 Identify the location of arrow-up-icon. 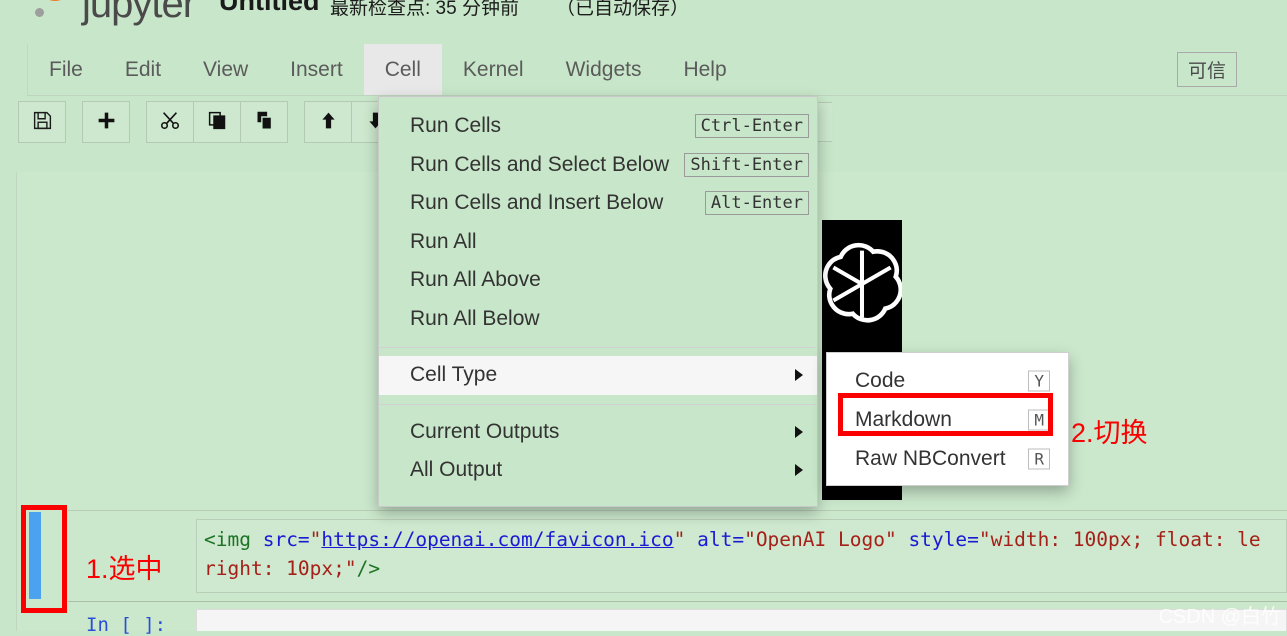
(328, 122).